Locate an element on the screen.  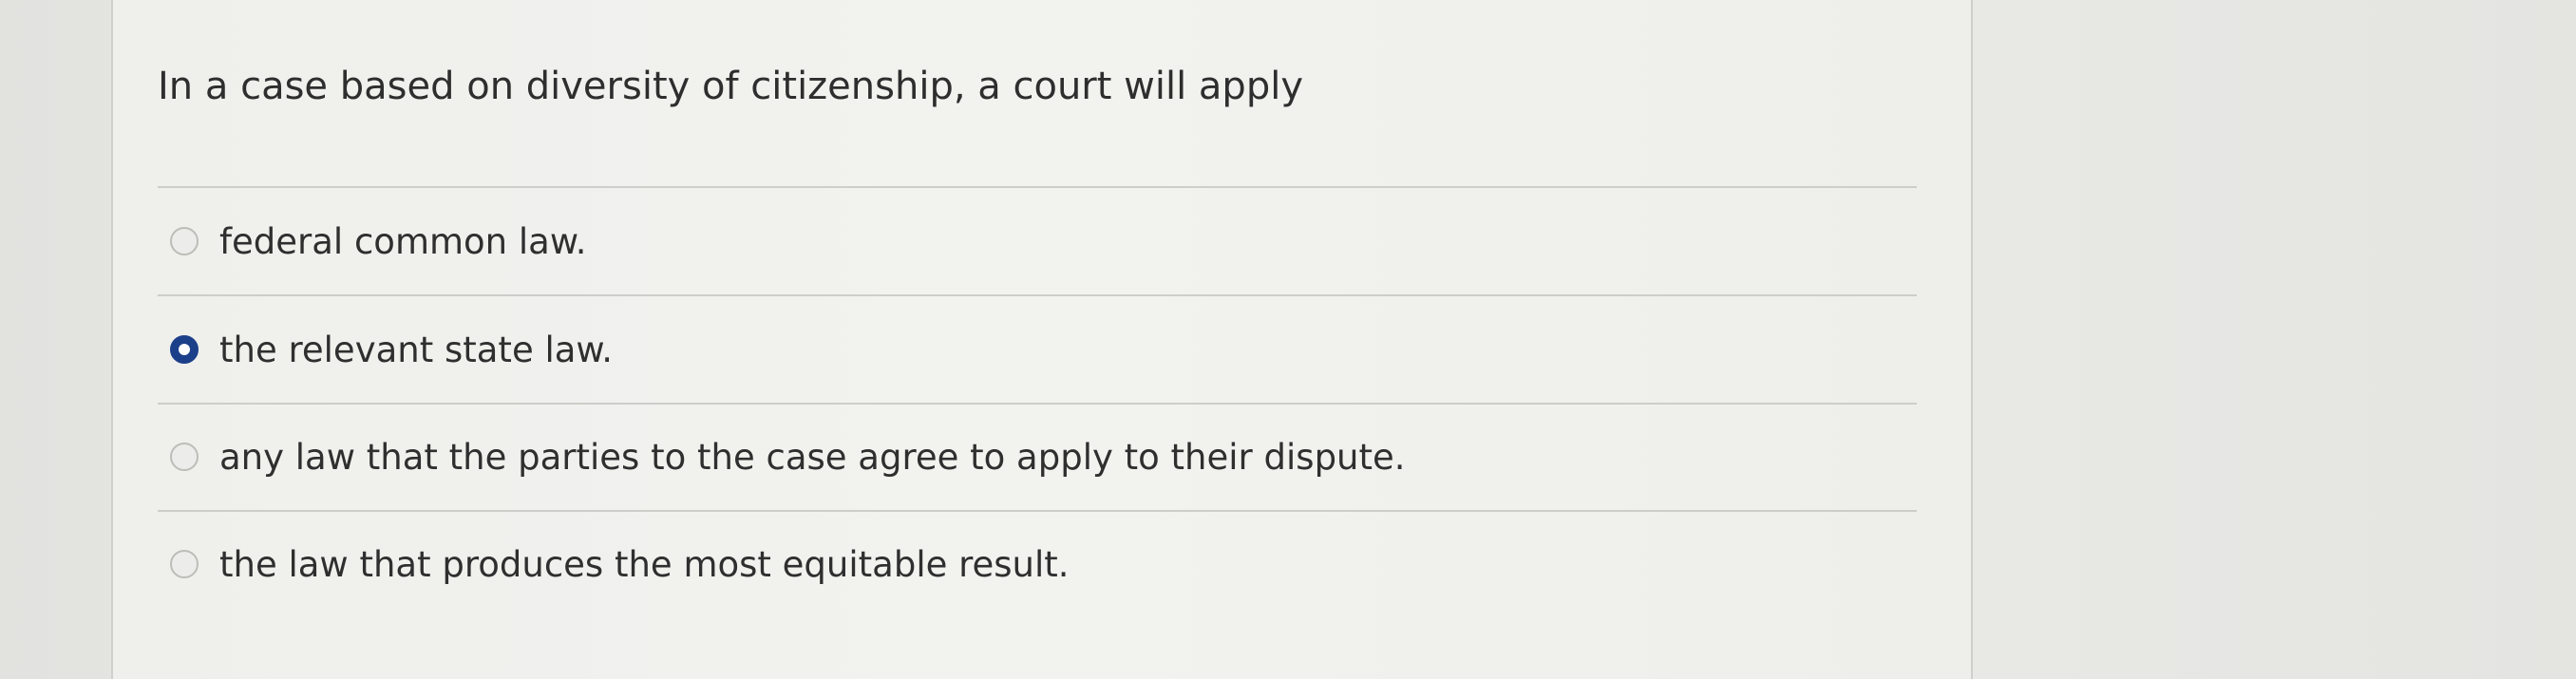
answer-option-label: the relevant state law. is located at coordinates (416, 350).